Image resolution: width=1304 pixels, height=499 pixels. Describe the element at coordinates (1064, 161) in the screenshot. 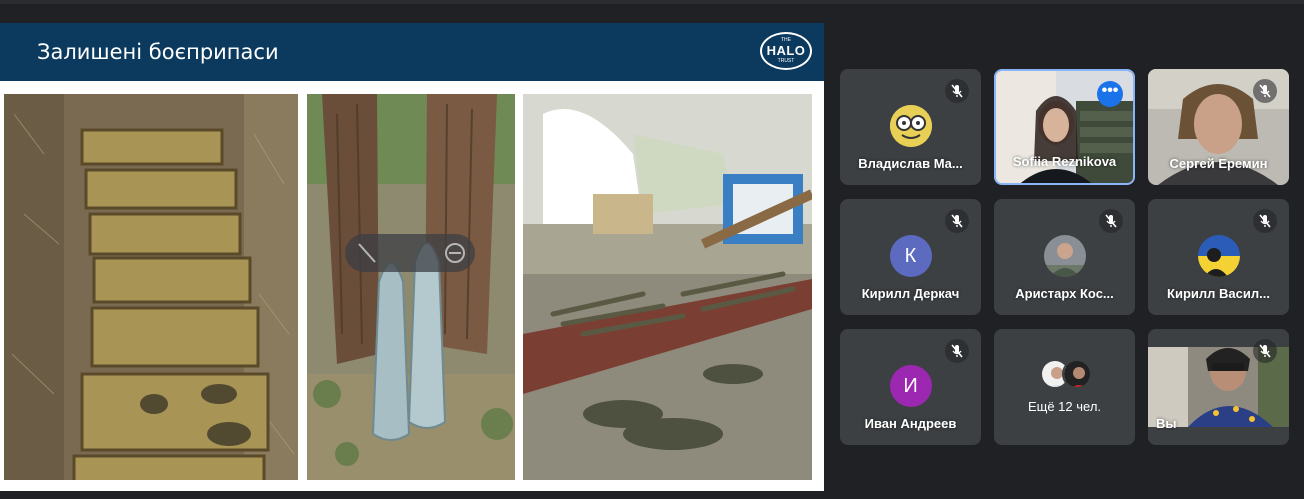

I see `participant-name: Sofiia Reznikova` at that location.